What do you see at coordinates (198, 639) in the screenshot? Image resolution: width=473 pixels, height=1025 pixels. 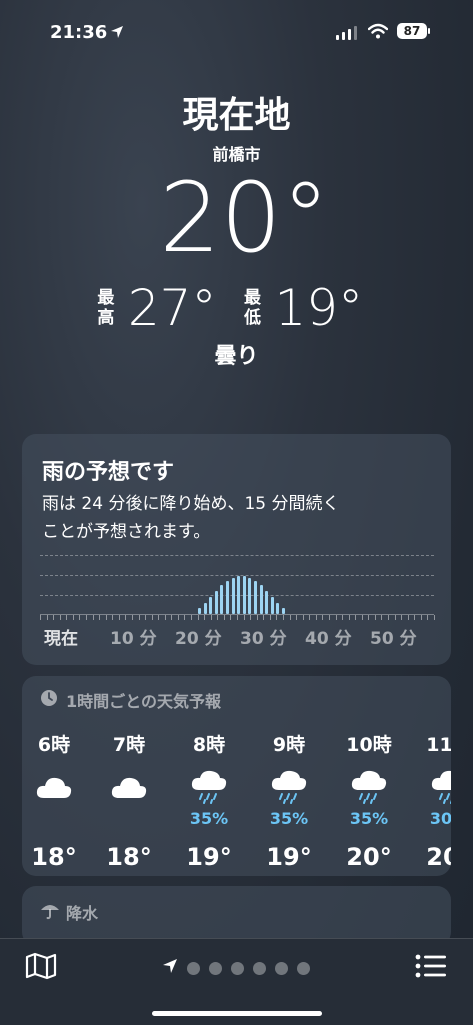 I see `axis-label: 20 分` at bounding box center [198, 639].